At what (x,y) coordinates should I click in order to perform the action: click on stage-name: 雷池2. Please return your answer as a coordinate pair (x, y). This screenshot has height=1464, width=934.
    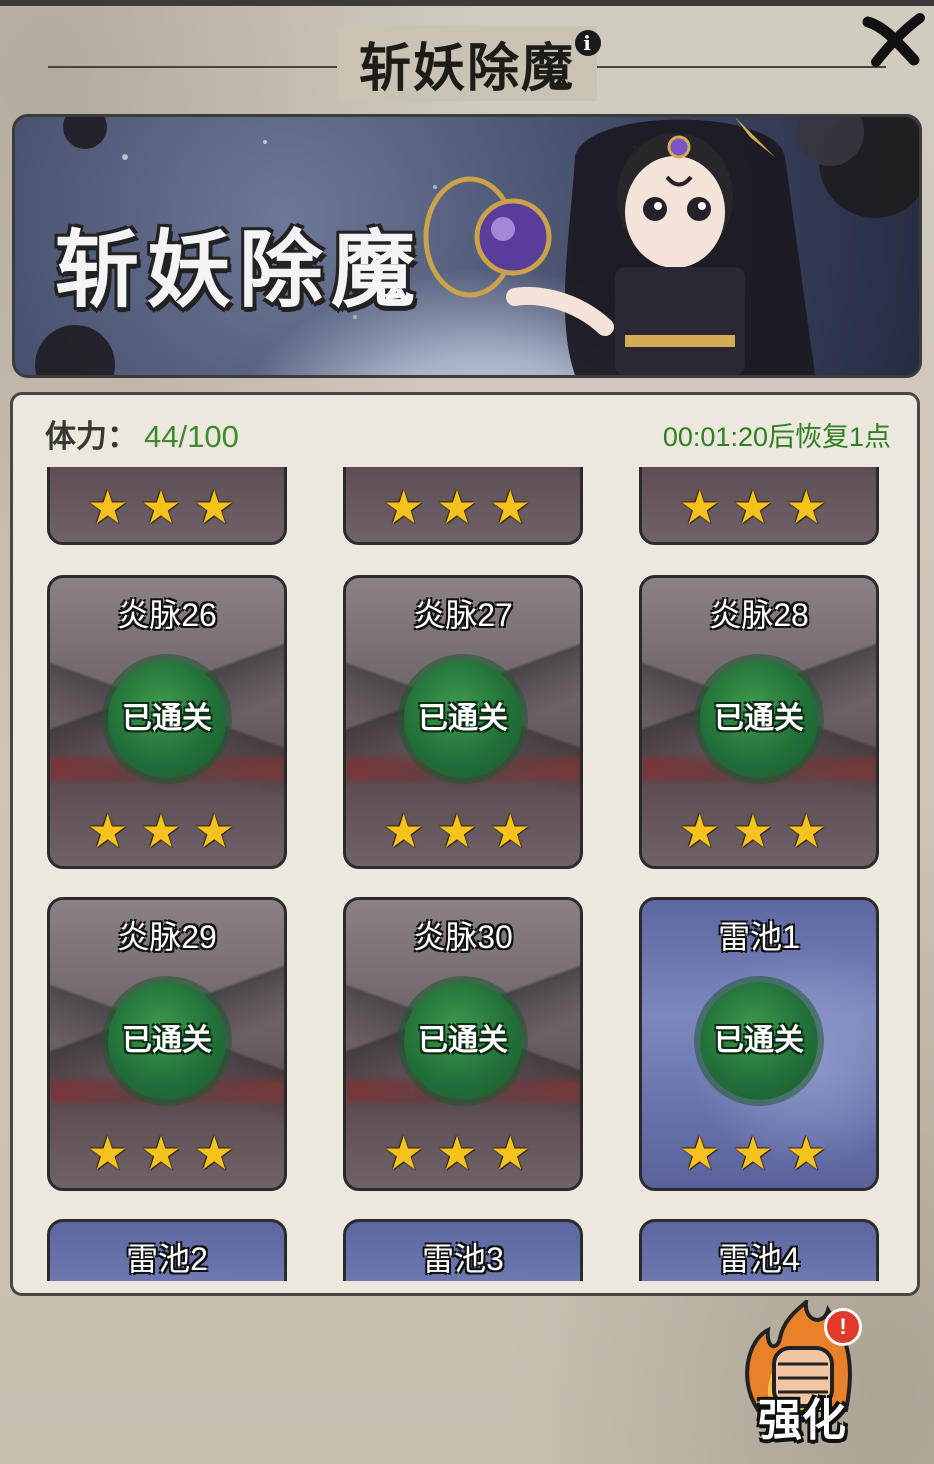
    Looking at the image, I should click on (167, 1259).